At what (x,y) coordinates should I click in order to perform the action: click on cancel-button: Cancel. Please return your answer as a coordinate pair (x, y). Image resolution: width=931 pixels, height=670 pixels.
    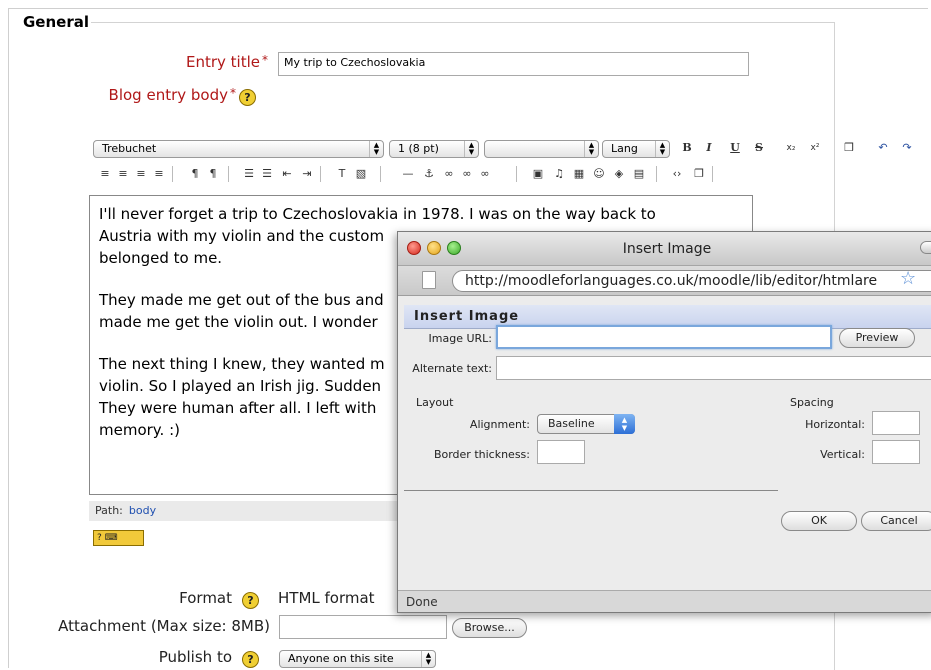
    Looking at the image, I should click on (896, 521).